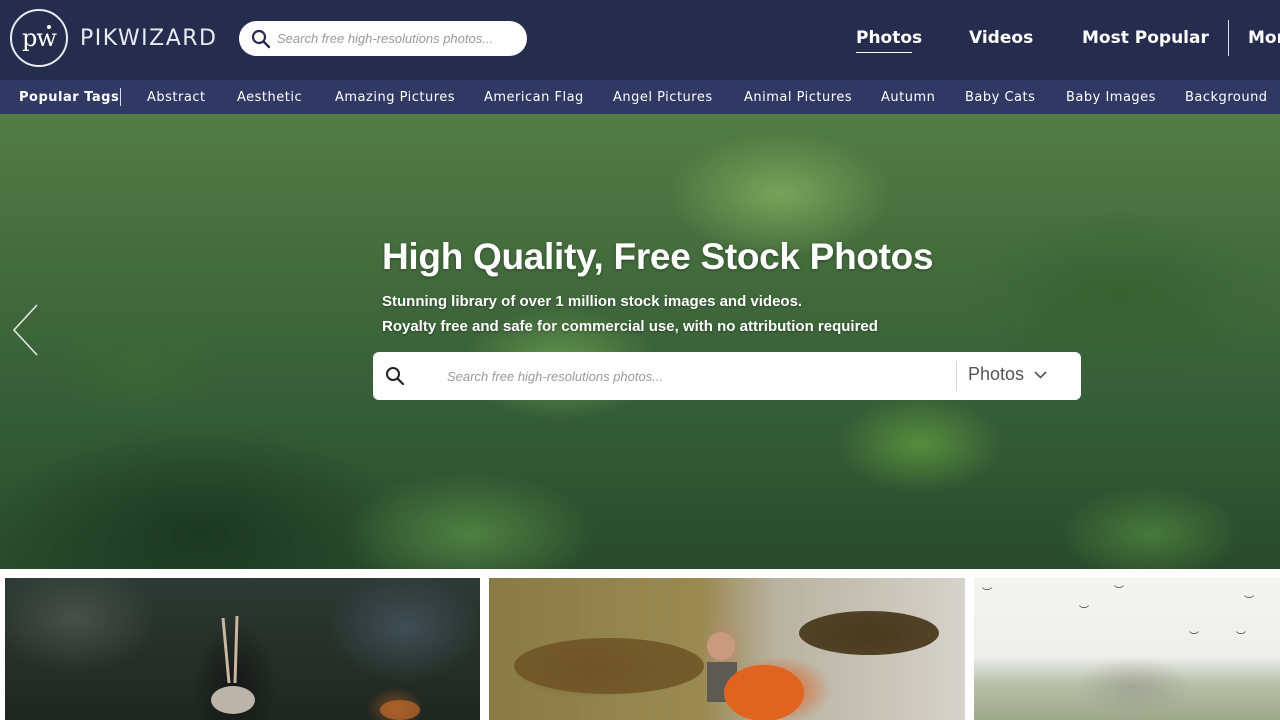  Describe the element at coordinates (49, 27) in the screenshot. I see `logo-dot` at that location.